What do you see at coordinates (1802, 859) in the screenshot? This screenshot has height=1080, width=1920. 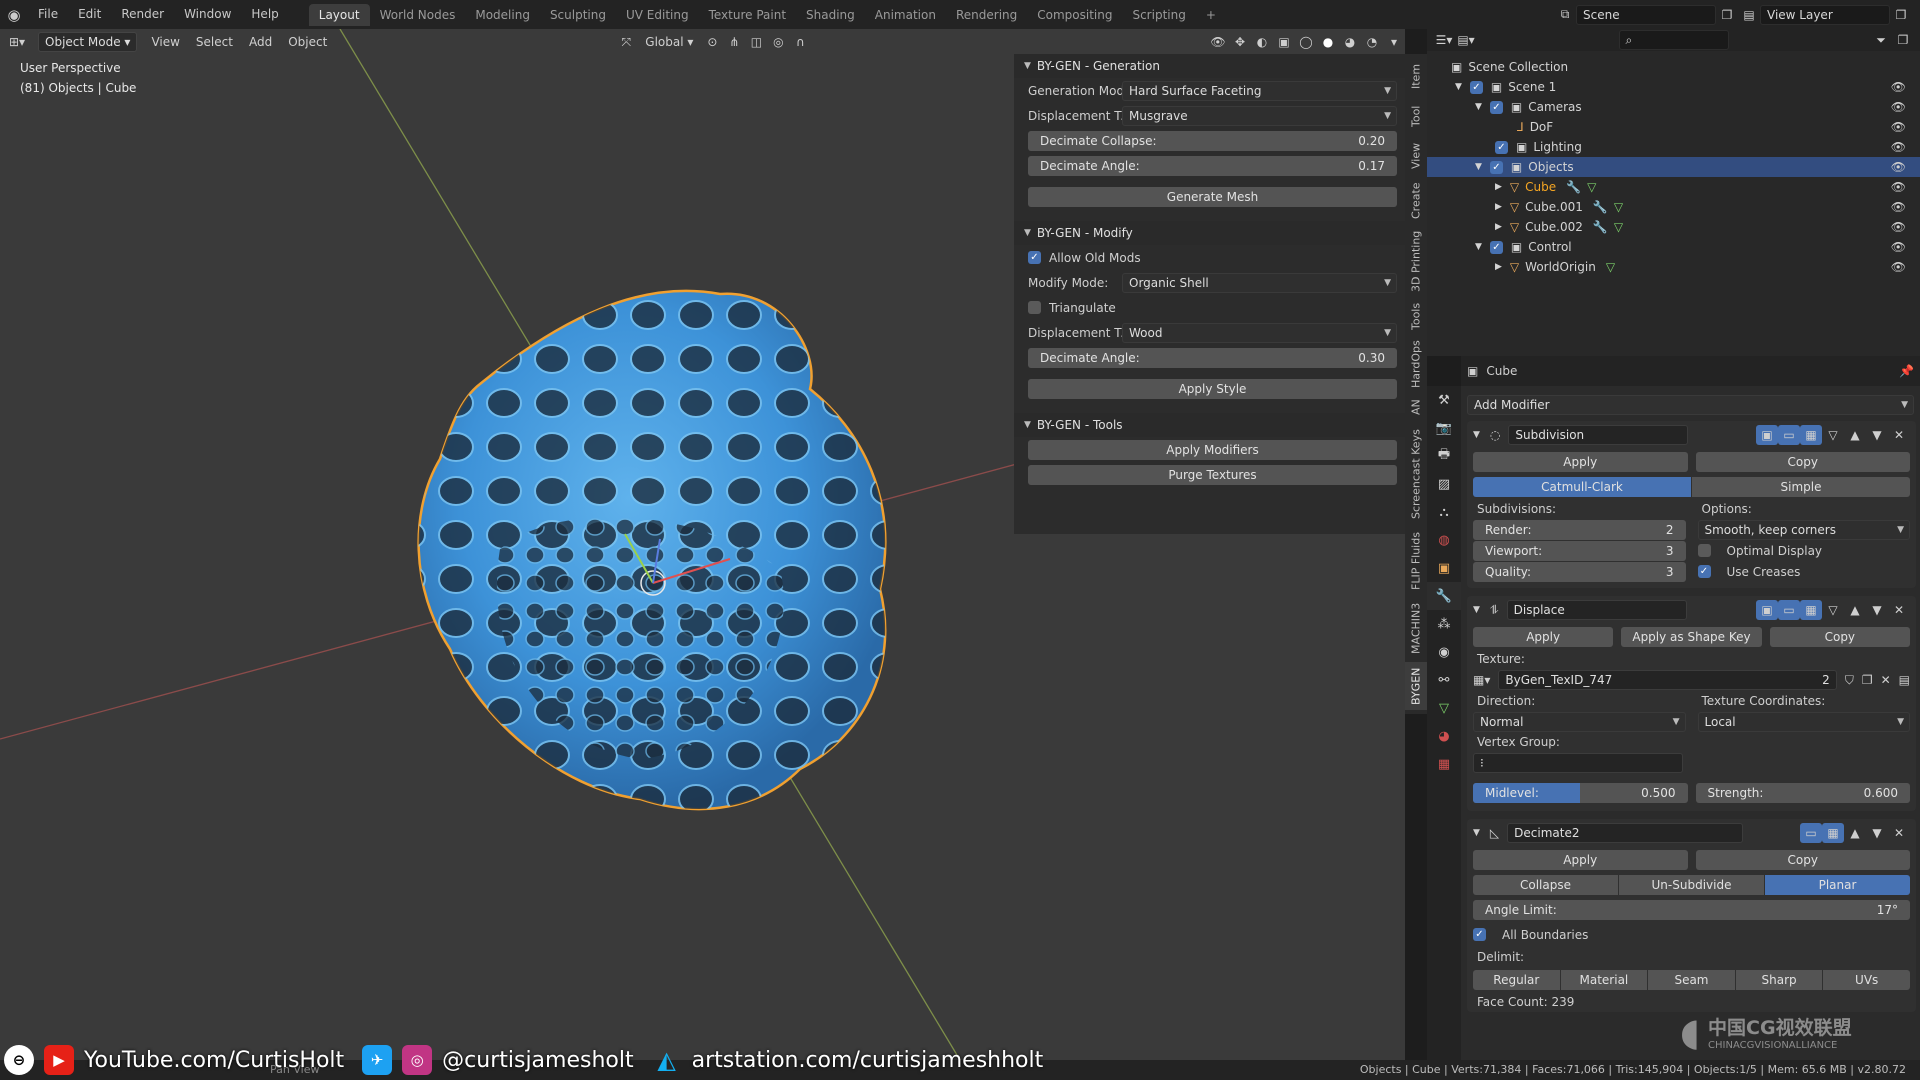 I see `decimate-copy-button: Copy` at bounding box center [1802, 859].